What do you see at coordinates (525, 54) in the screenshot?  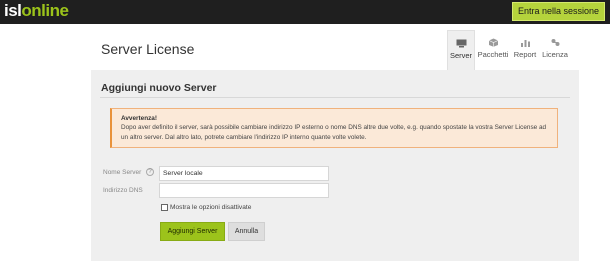 I see `tab-report-label: Report` at bounding box center [525, 54].